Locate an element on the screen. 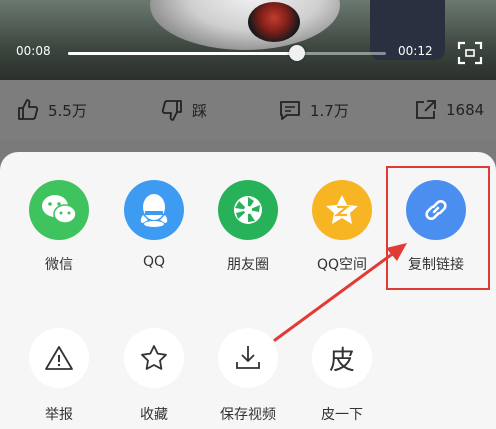 The height and width of the screenshot is (429, 496). share-moments: 朋友圈 is located at coordinates (248, 227).